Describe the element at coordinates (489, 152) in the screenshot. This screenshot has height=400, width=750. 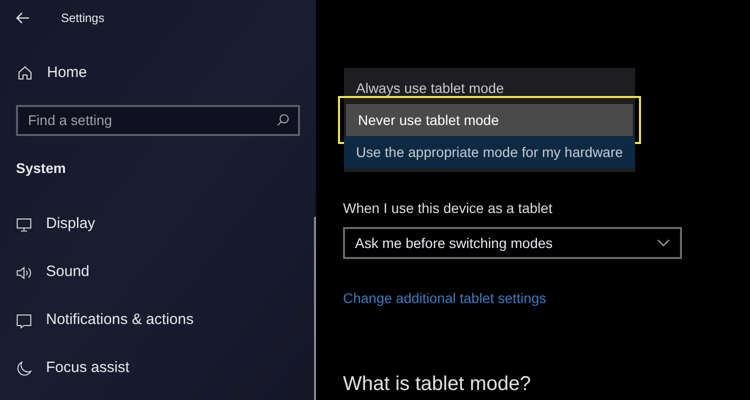
I see `menu-item: Use the appropriate mode for my hardware` at that location.